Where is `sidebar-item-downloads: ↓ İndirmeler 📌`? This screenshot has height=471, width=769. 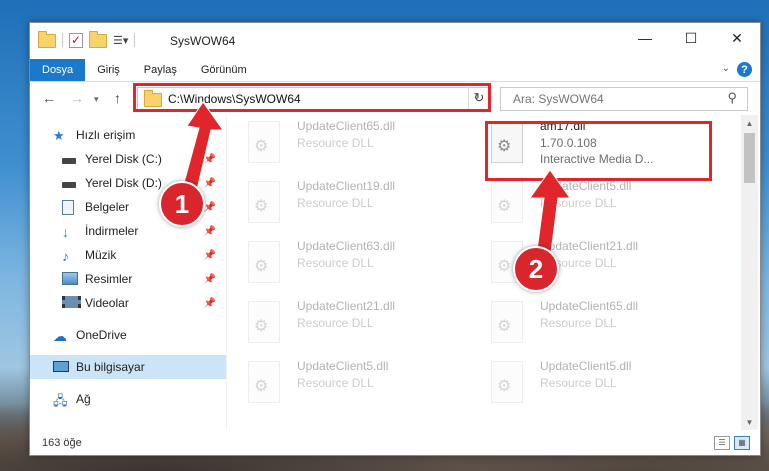 sidebar-item-downloads: ↓ İndirmeler 📌 is located at coordinates (128, 231).